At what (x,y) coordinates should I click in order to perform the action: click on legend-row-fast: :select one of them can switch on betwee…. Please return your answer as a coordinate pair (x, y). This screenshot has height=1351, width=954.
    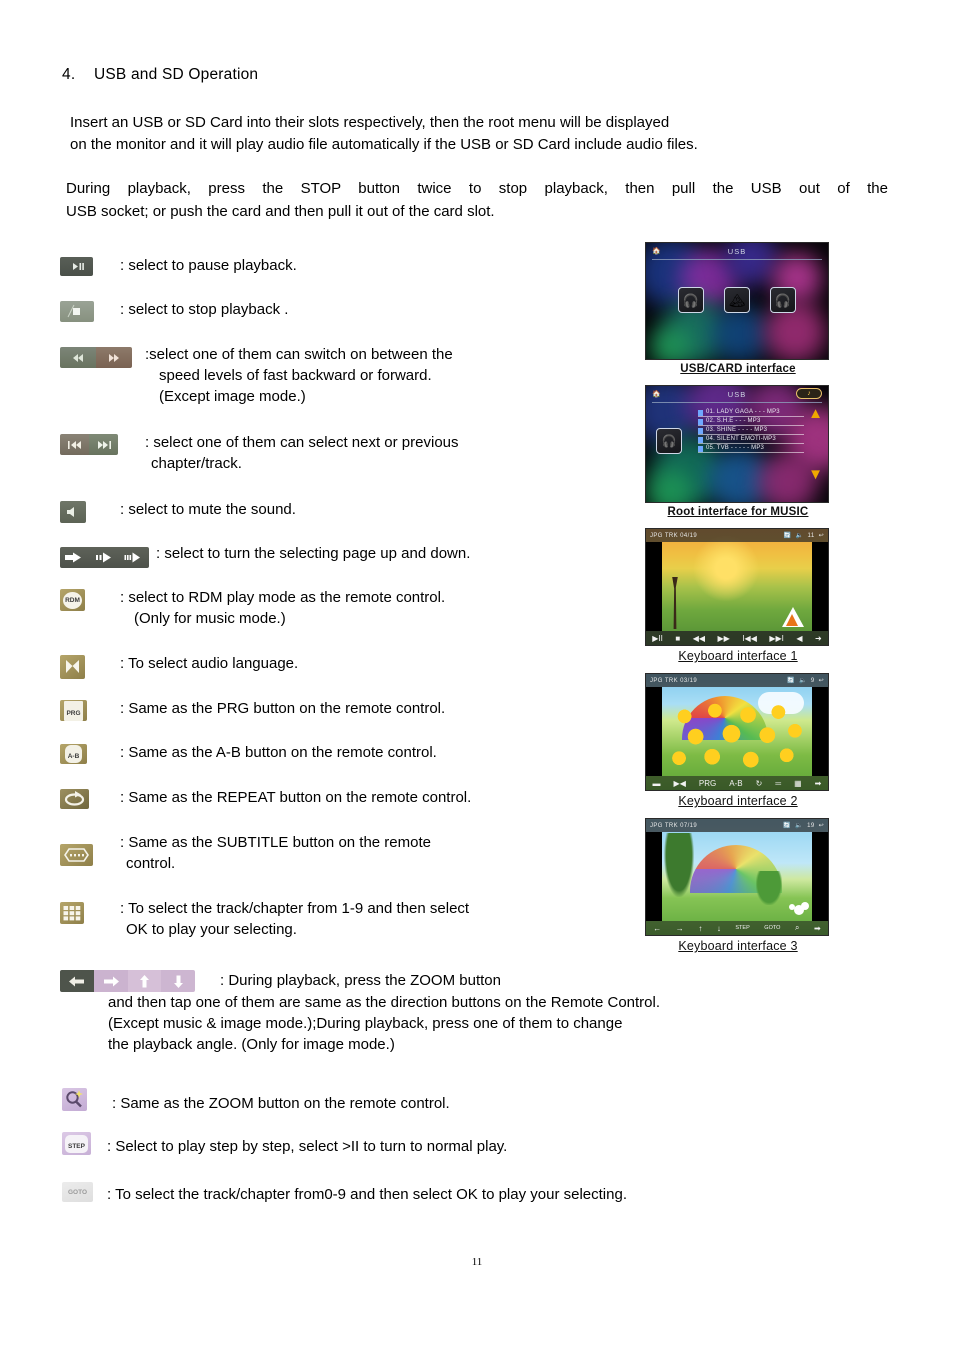
    Looking at the image, I should click on (350, 388).